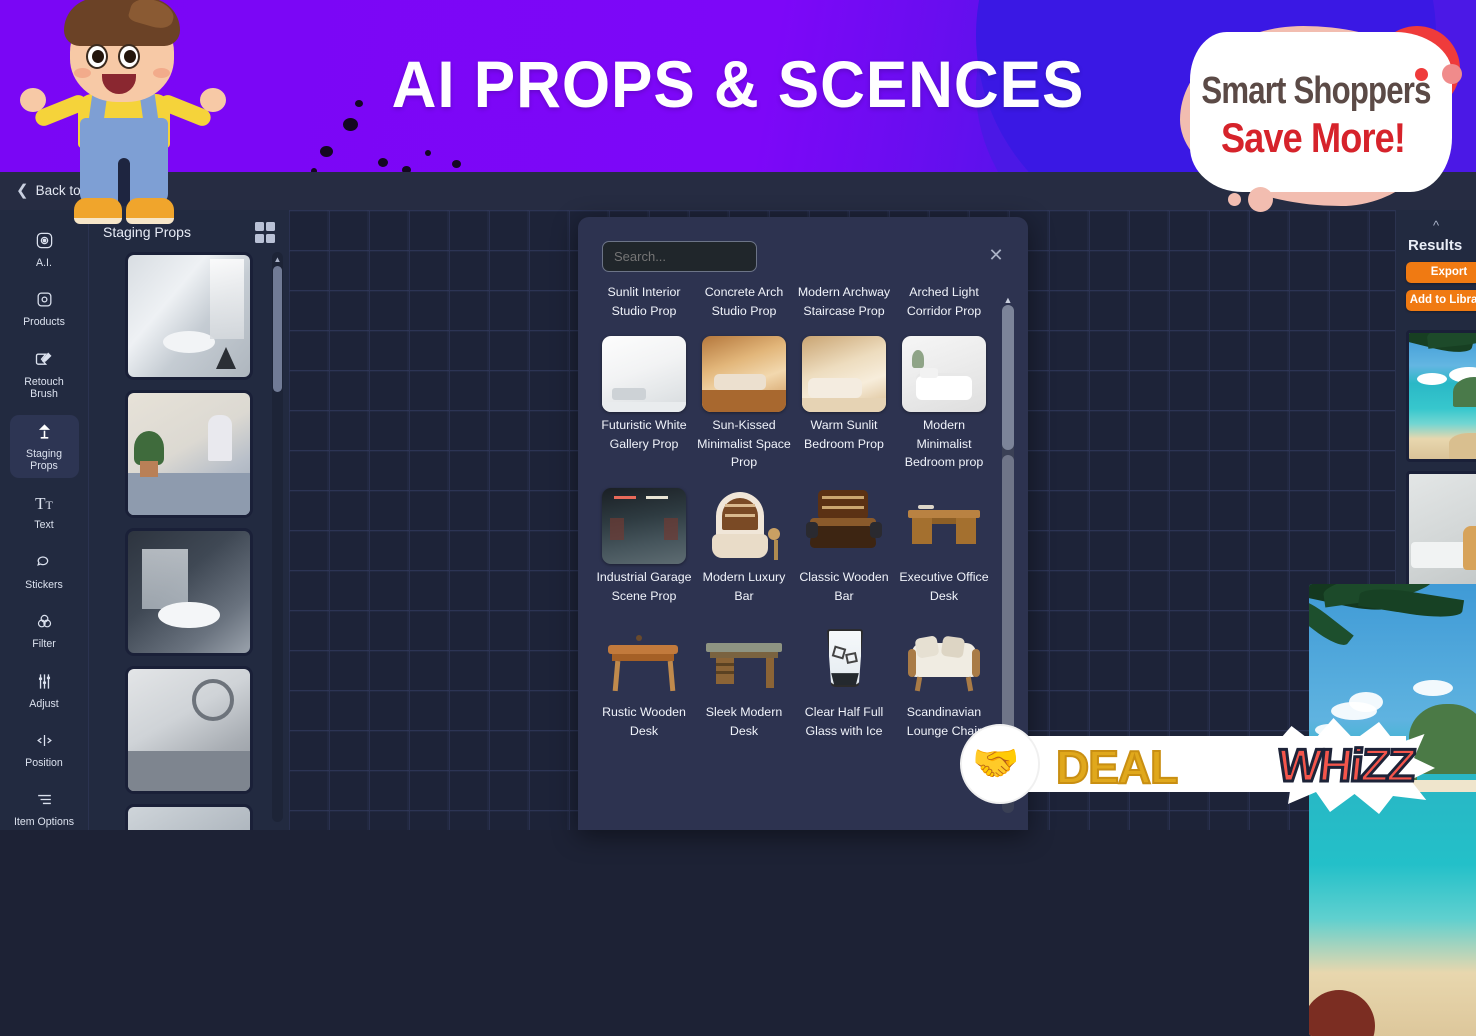 The image size is (1476, 1036). What do you see at coordinates (844, 546) in the screenshot?
I see `prop-item-classic-wooden-bar: Classic Wooden Bar` at bounding box center [844, 546].